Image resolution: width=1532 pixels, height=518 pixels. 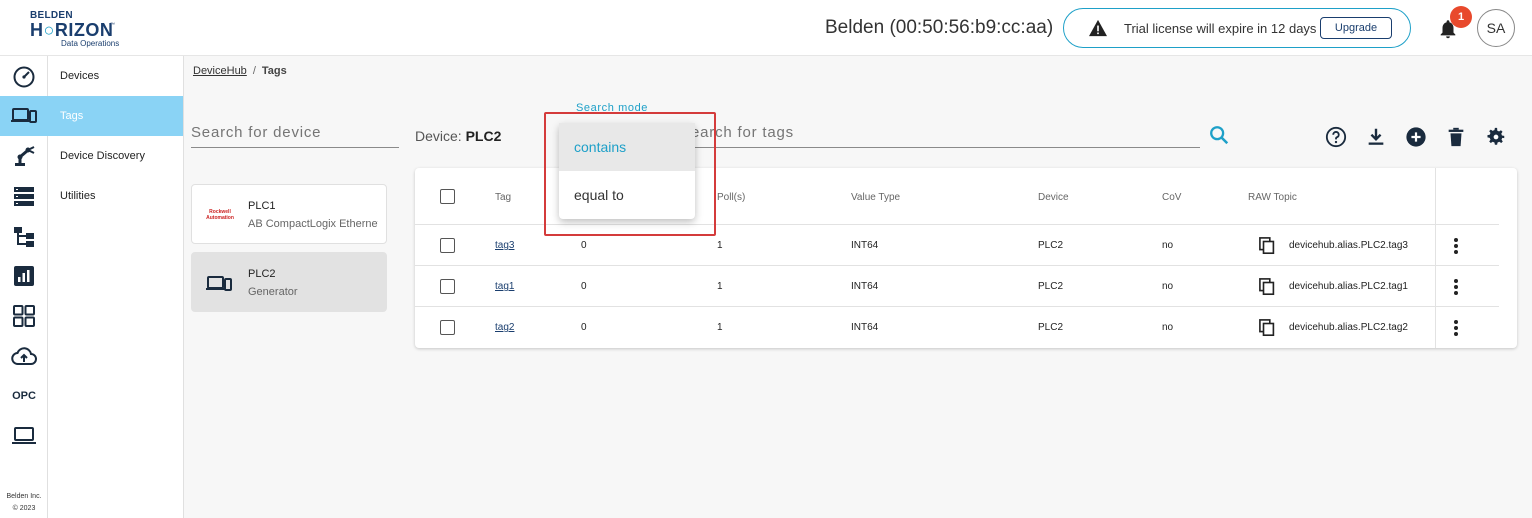 I want to click on notification-badge: 1, so click(x=1461, y=17).